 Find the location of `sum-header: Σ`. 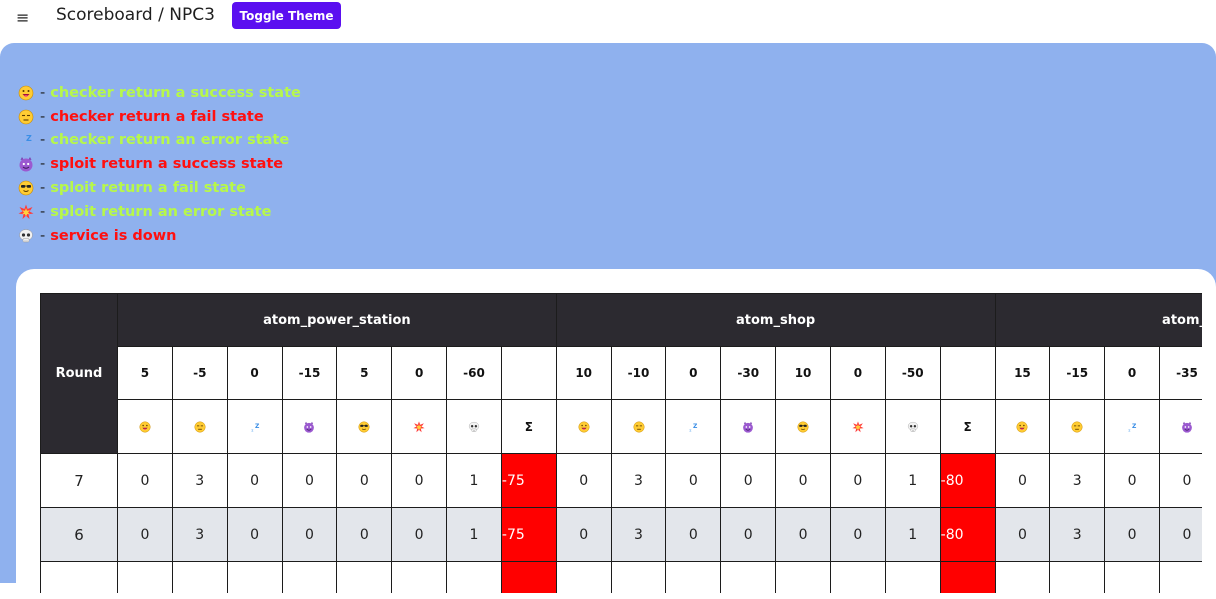

sum-header: Σ is located at coordinates (528, 426).